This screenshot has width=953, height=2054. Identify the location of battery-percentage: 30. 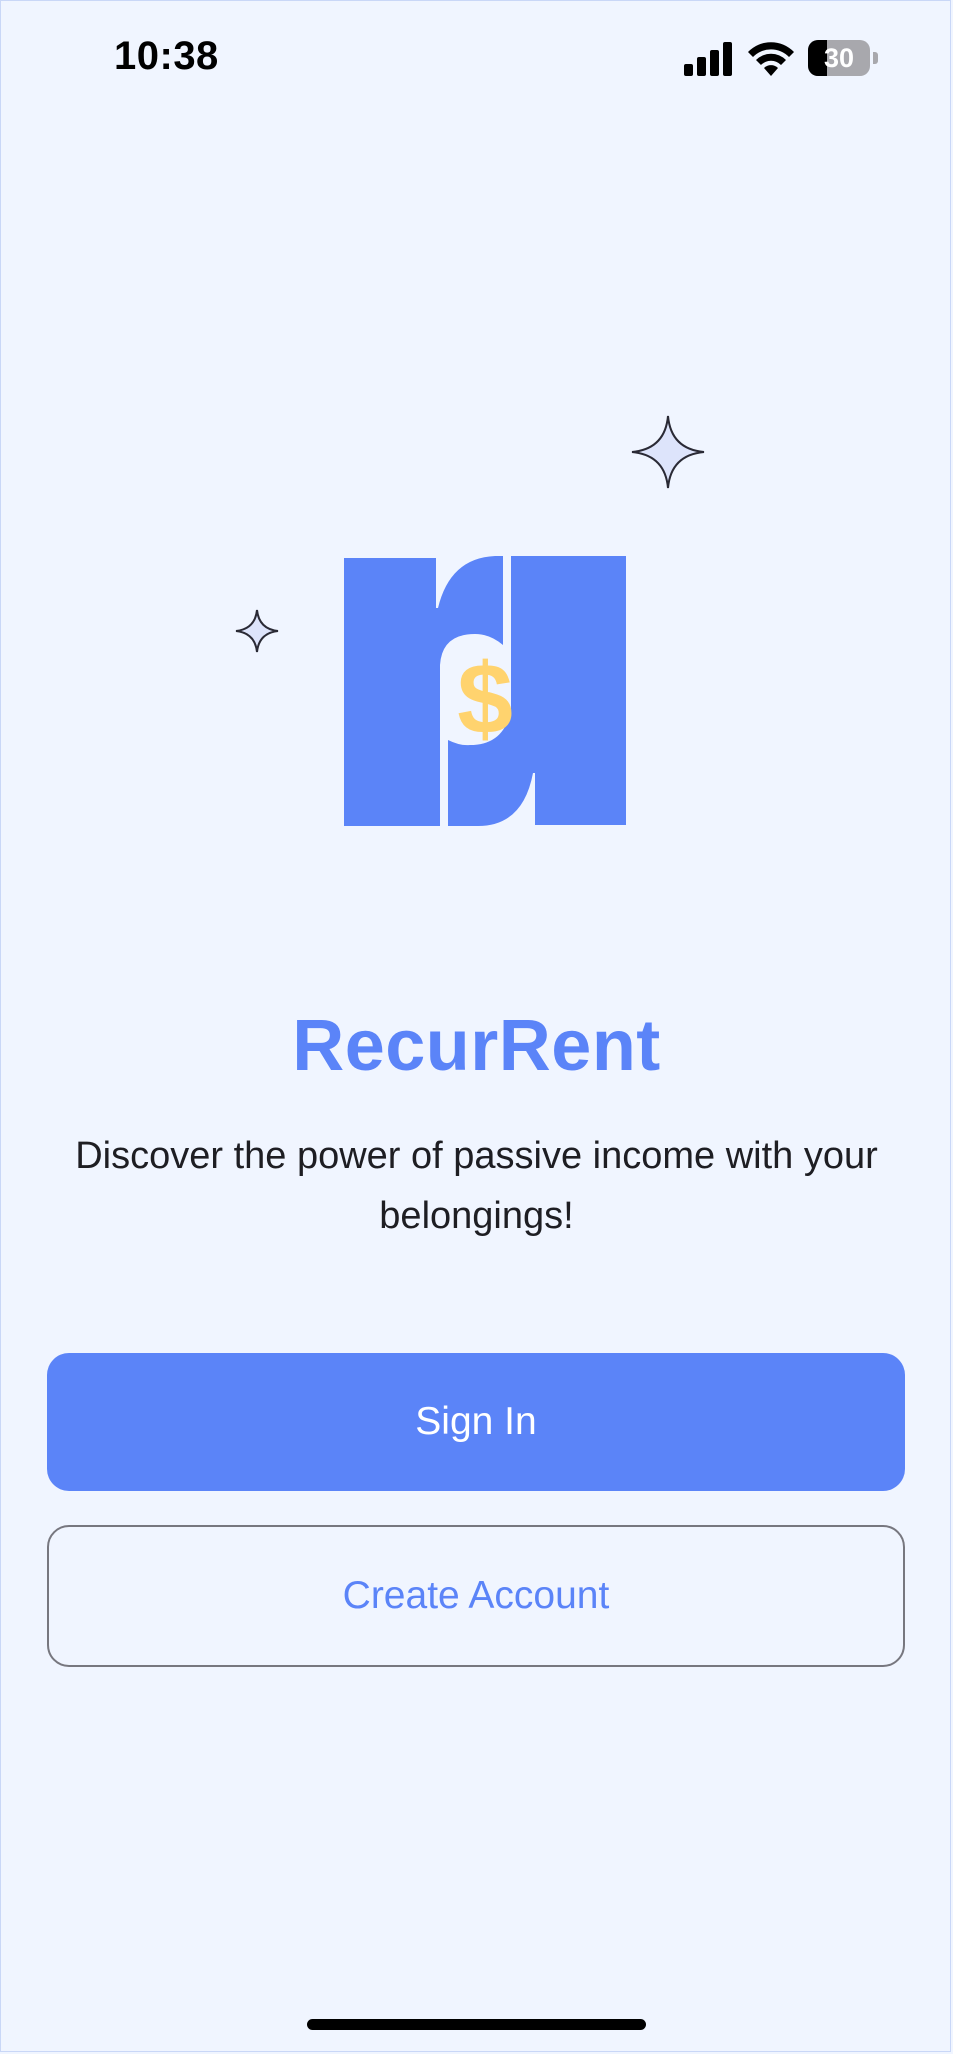
(839, 58).